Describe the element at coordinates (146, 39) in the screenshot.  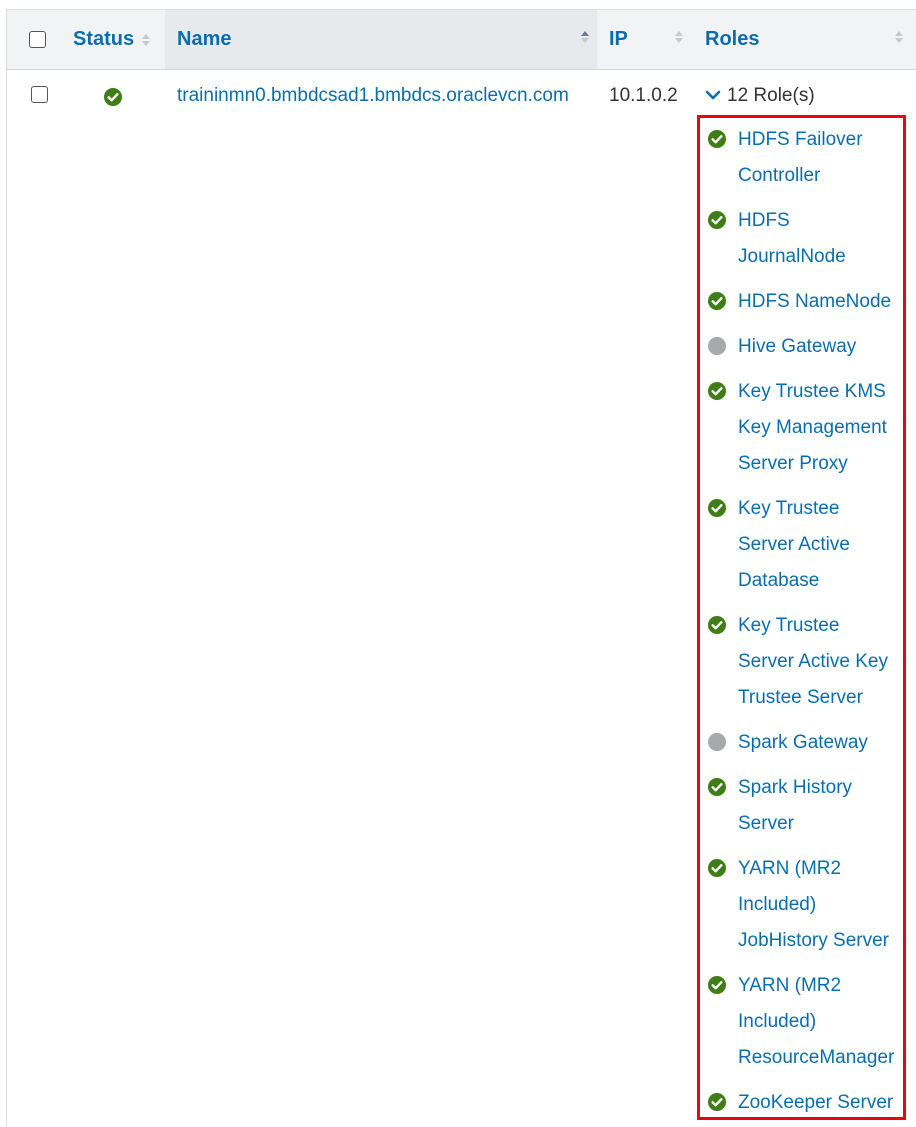
I see `status-sort-icon` at that location.